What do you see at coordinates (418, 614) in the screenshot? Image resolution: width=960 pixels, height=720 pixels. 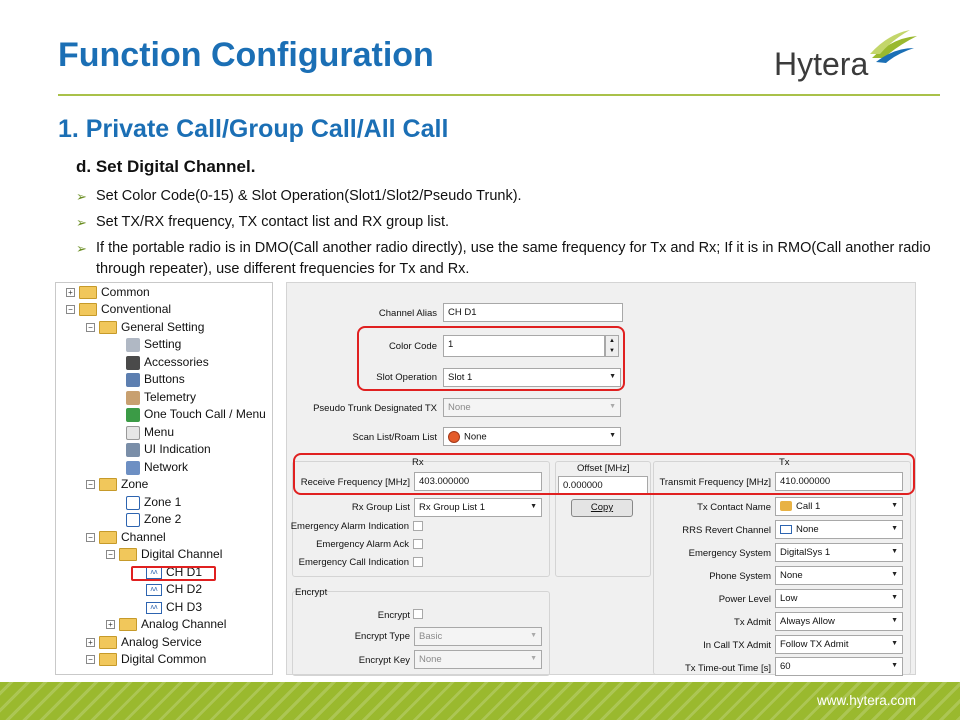 I see `encrypt-checkbox` at bounding box center [418, 614].